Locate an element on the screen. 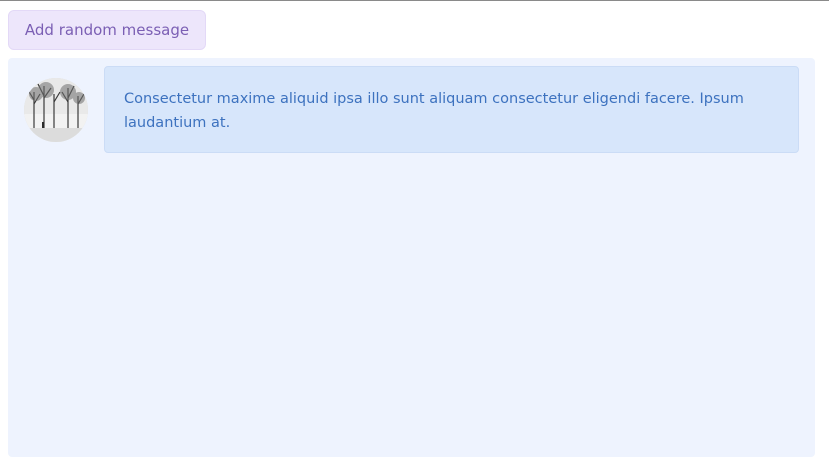 This screenshot has height=476, width=829. winter-trees-photo-icon is located at coordinates (56, 110).